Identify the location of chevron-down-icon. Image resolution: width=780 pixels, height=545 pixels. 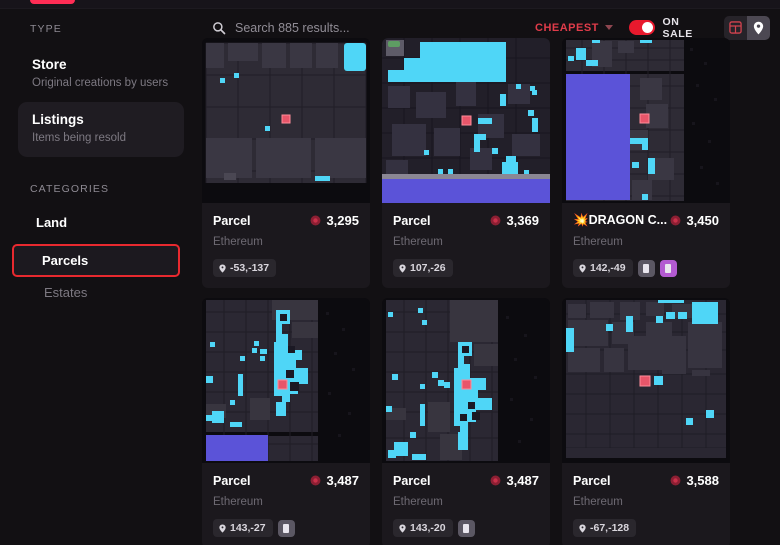
(608, 27).